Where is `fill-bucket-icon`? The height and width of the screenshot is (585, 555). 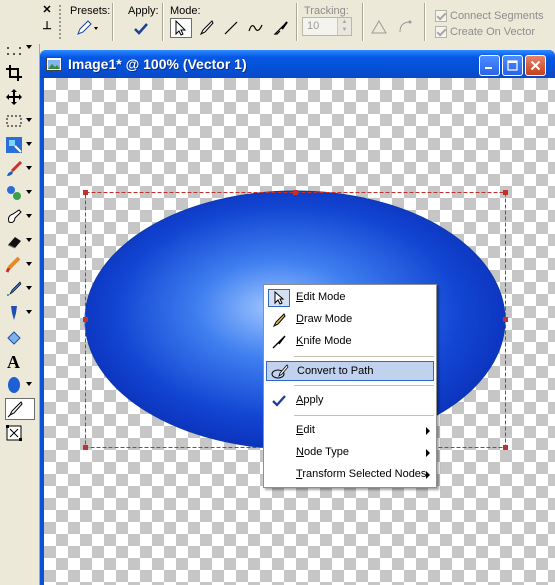 fill-bucket-icon is located at coordinates (20, 337).